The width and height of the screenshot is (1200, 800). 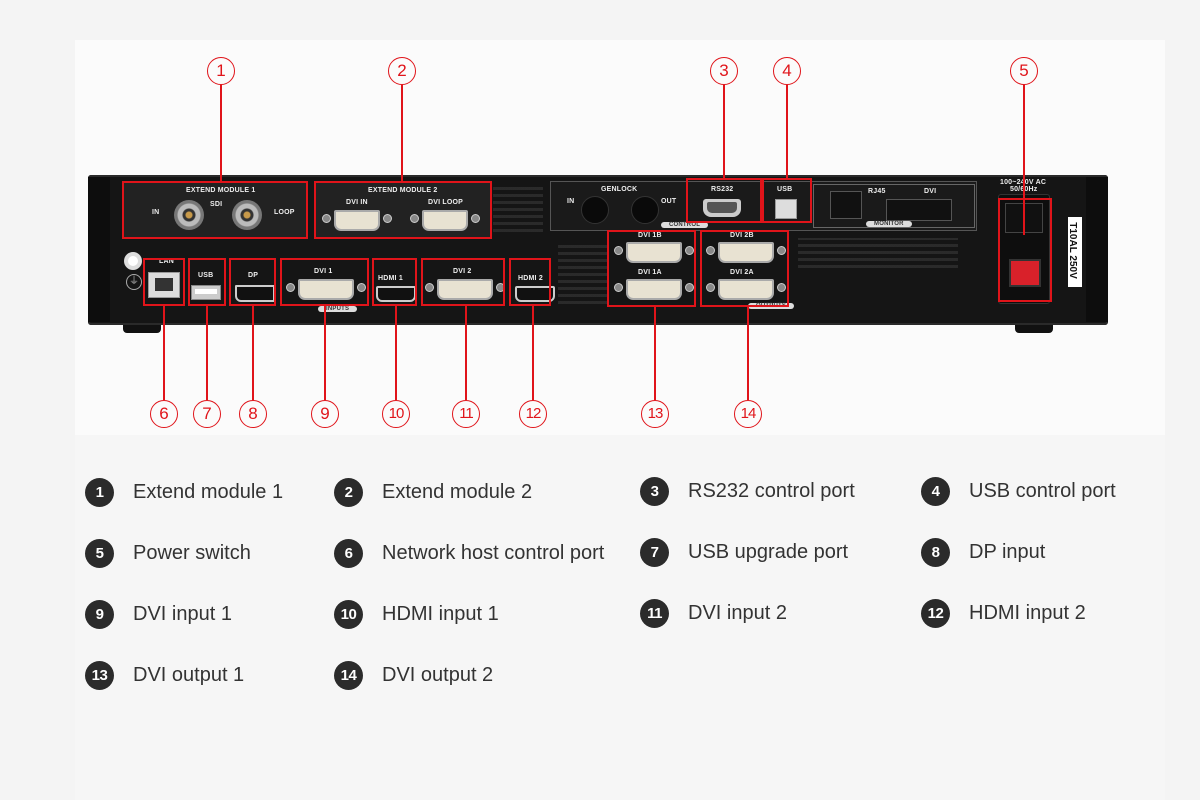 What do you see at coordinates (645, 210) in the screenshot?
I see `genlock-out-connector` at bounding box center [645, 210].